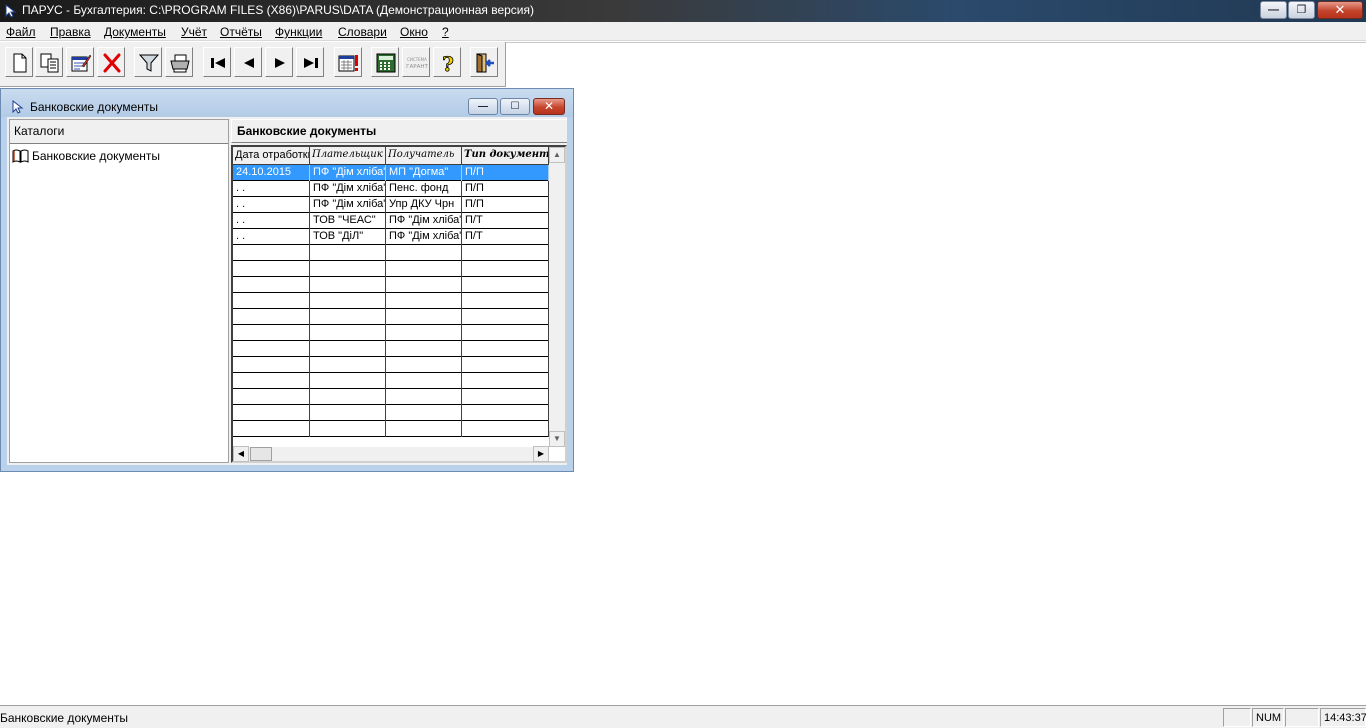  What do you see at coordinates (557, 155) in the screenshot?
I see `scroll-up-icon: ▲` at bounding box center [557, 155].